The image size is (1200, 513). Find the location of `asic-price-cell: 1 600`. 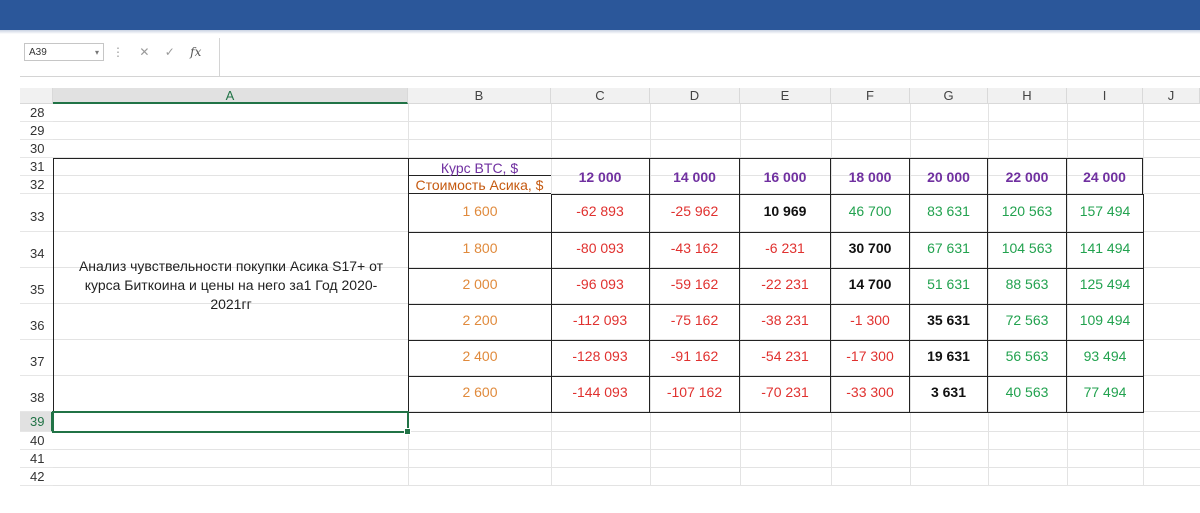

asic-price-cell: 1 600 is located at coordinates (480, 213).